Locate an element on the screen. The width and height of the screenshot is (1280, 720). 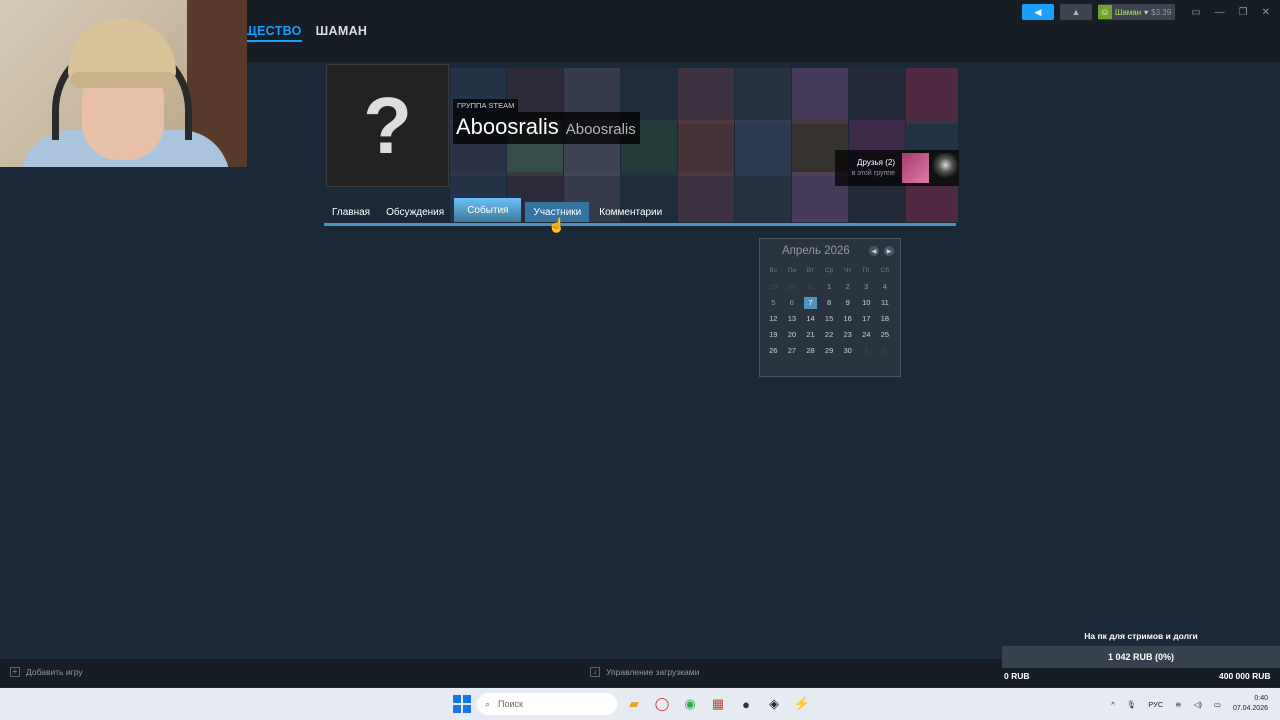
download-icon: ↓ is located at coordinates (595, 672).